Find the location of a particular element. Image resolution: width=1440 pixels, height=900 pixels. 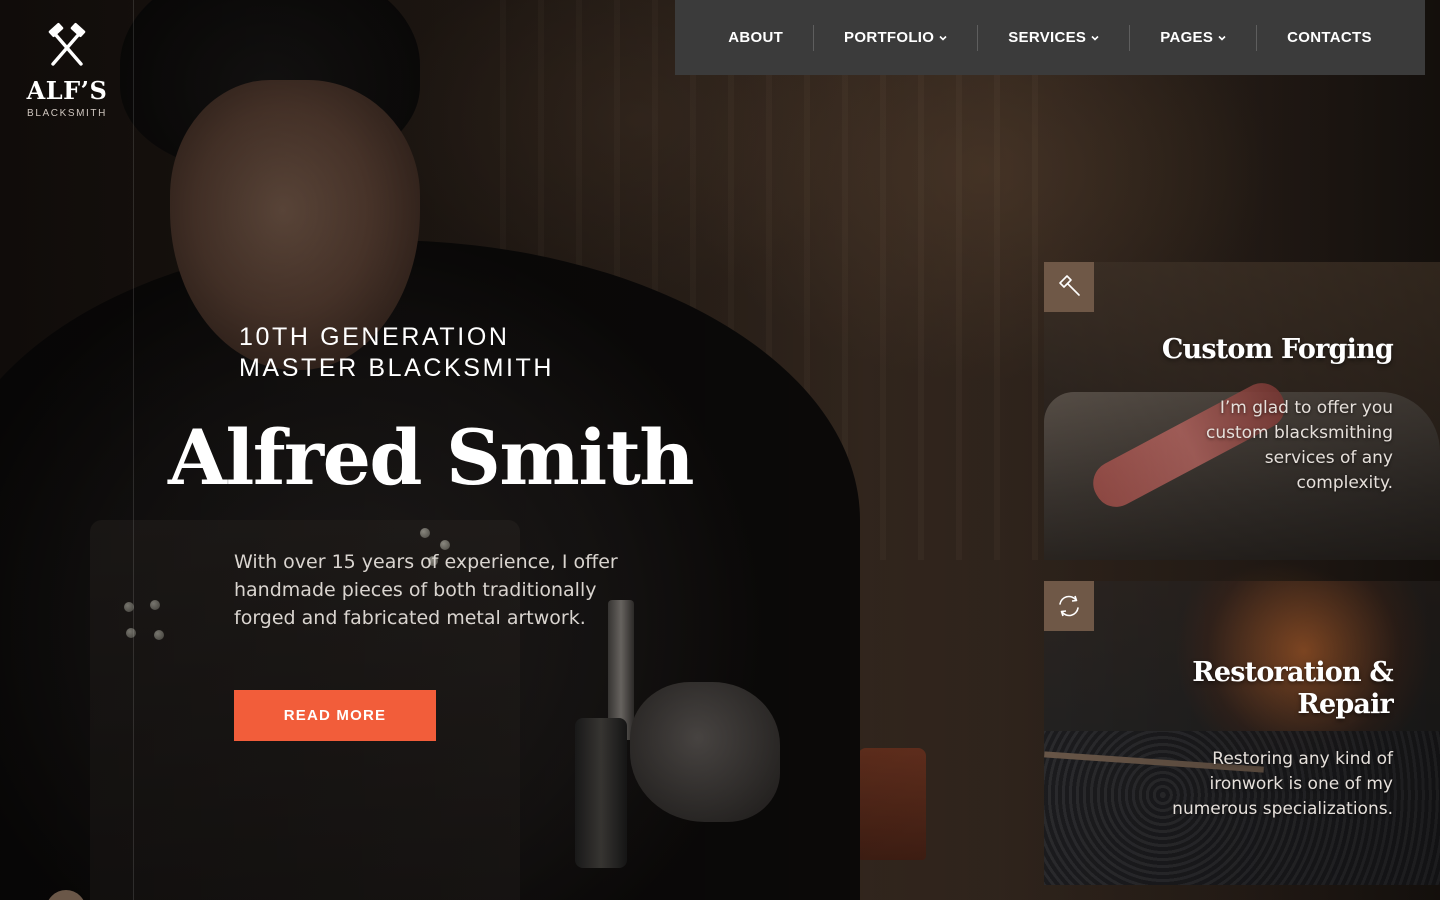

refresh-icon is located at coordinates (1069, 606).